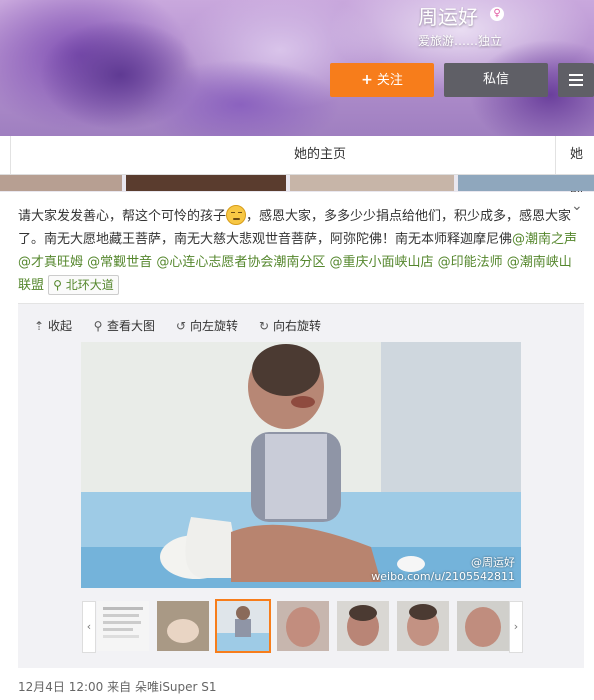 Image resolution: width=594 pixels, height=700 pixels. I want to click on post-source: 朵唯iSuper S1, so click(176, 687).